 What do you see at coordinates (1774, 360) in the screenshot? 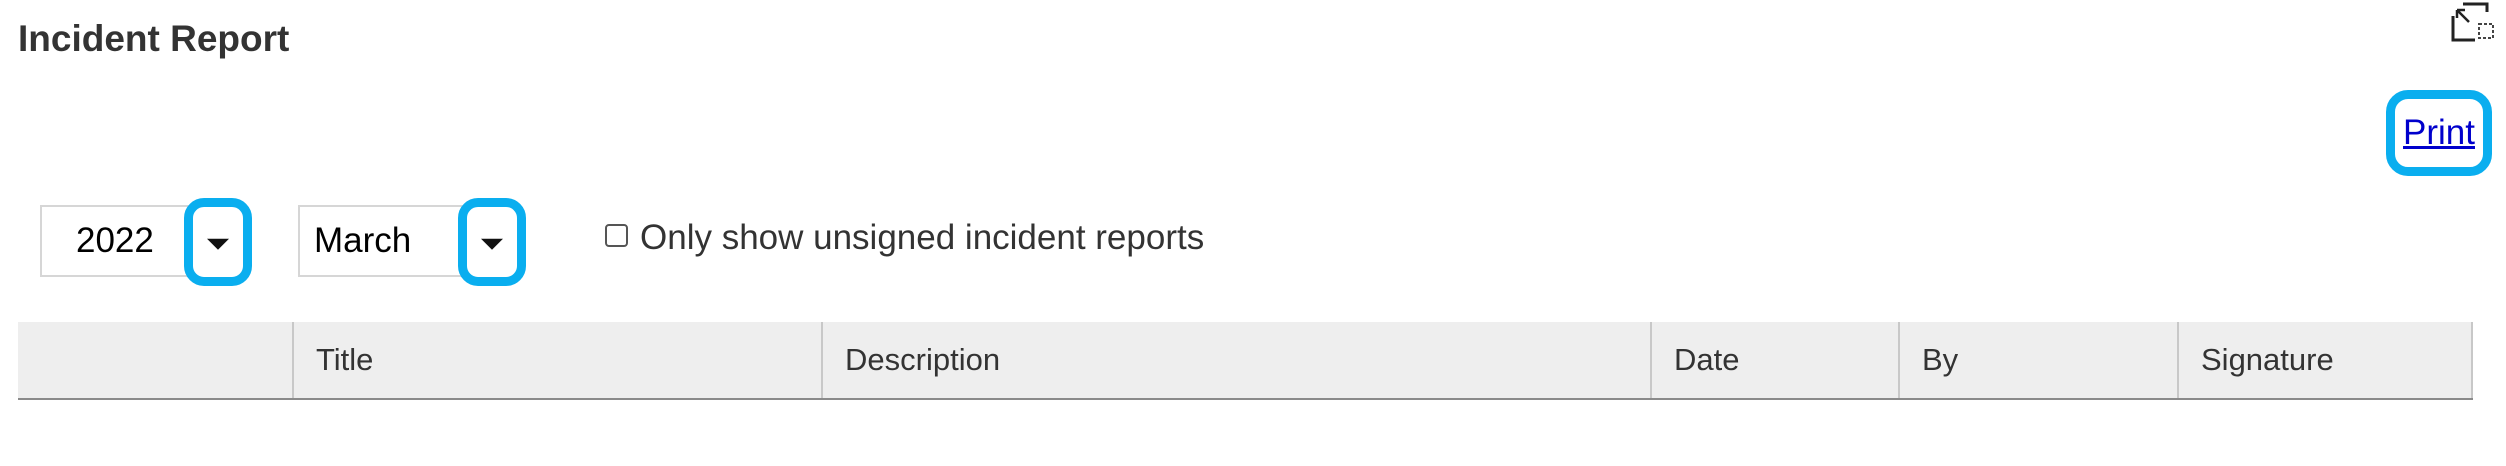
I see `column-header-date: Date` at bounding box center [1774, 360].